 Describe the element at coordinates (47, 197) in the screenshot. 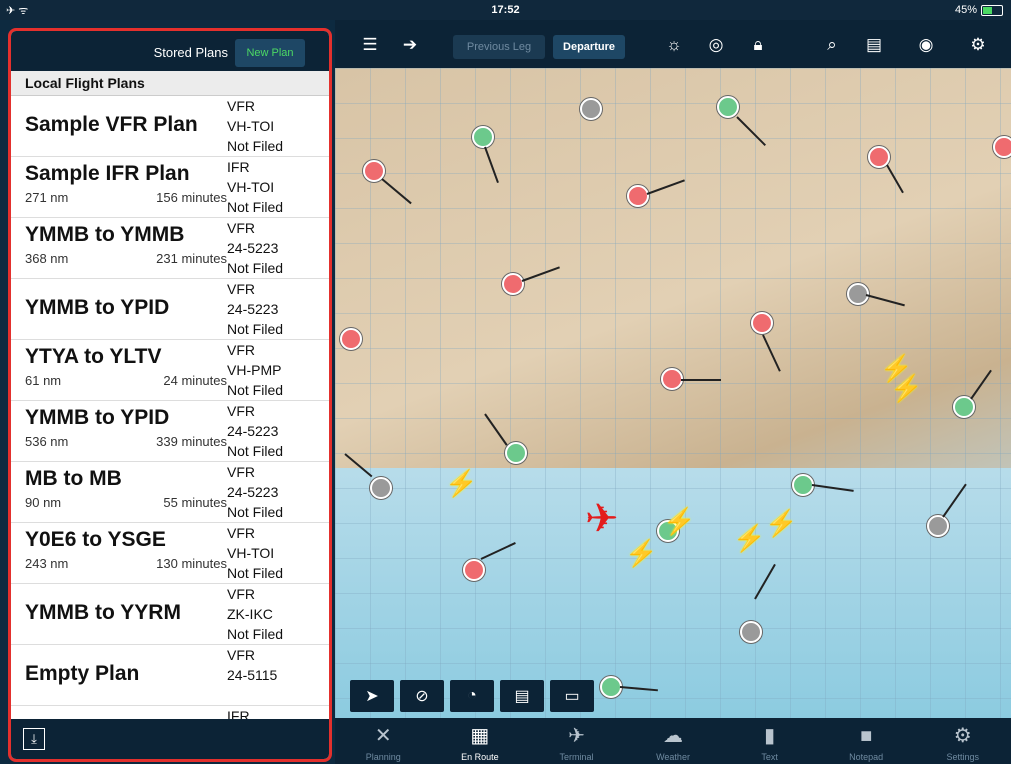

I see `plan-distance: 271 nm` at that location.